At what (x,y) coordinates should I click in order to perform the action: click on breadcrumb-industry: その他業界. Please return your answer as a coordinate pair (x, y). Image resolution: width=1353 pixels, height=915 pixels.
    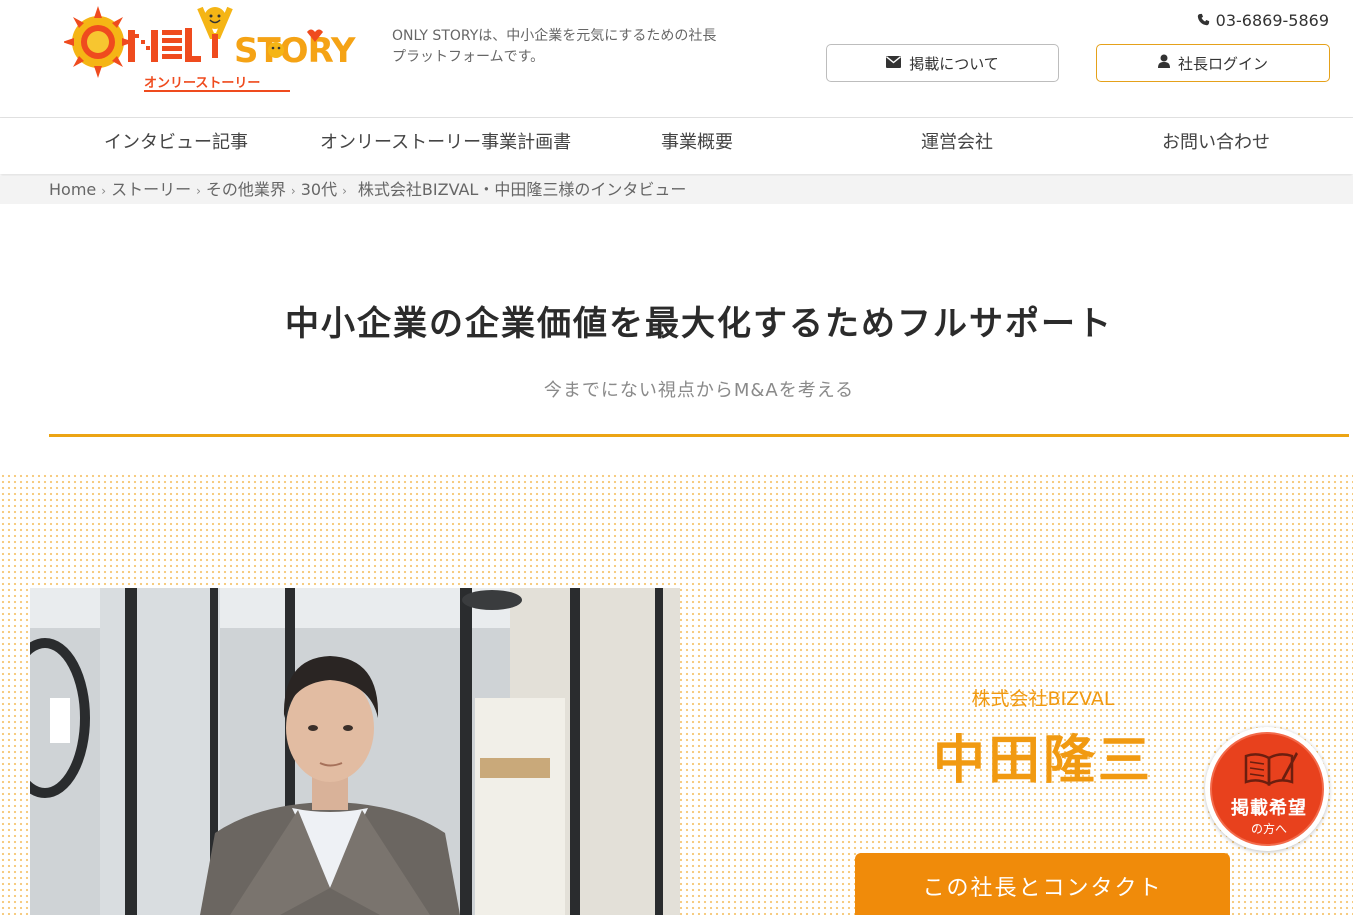
    Looking at the image, I should click on (246, 189).